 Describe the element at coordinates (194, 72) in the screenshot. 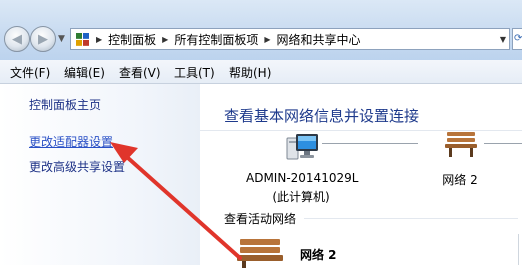

I see `menu-tools: 工具(T)` at that location.